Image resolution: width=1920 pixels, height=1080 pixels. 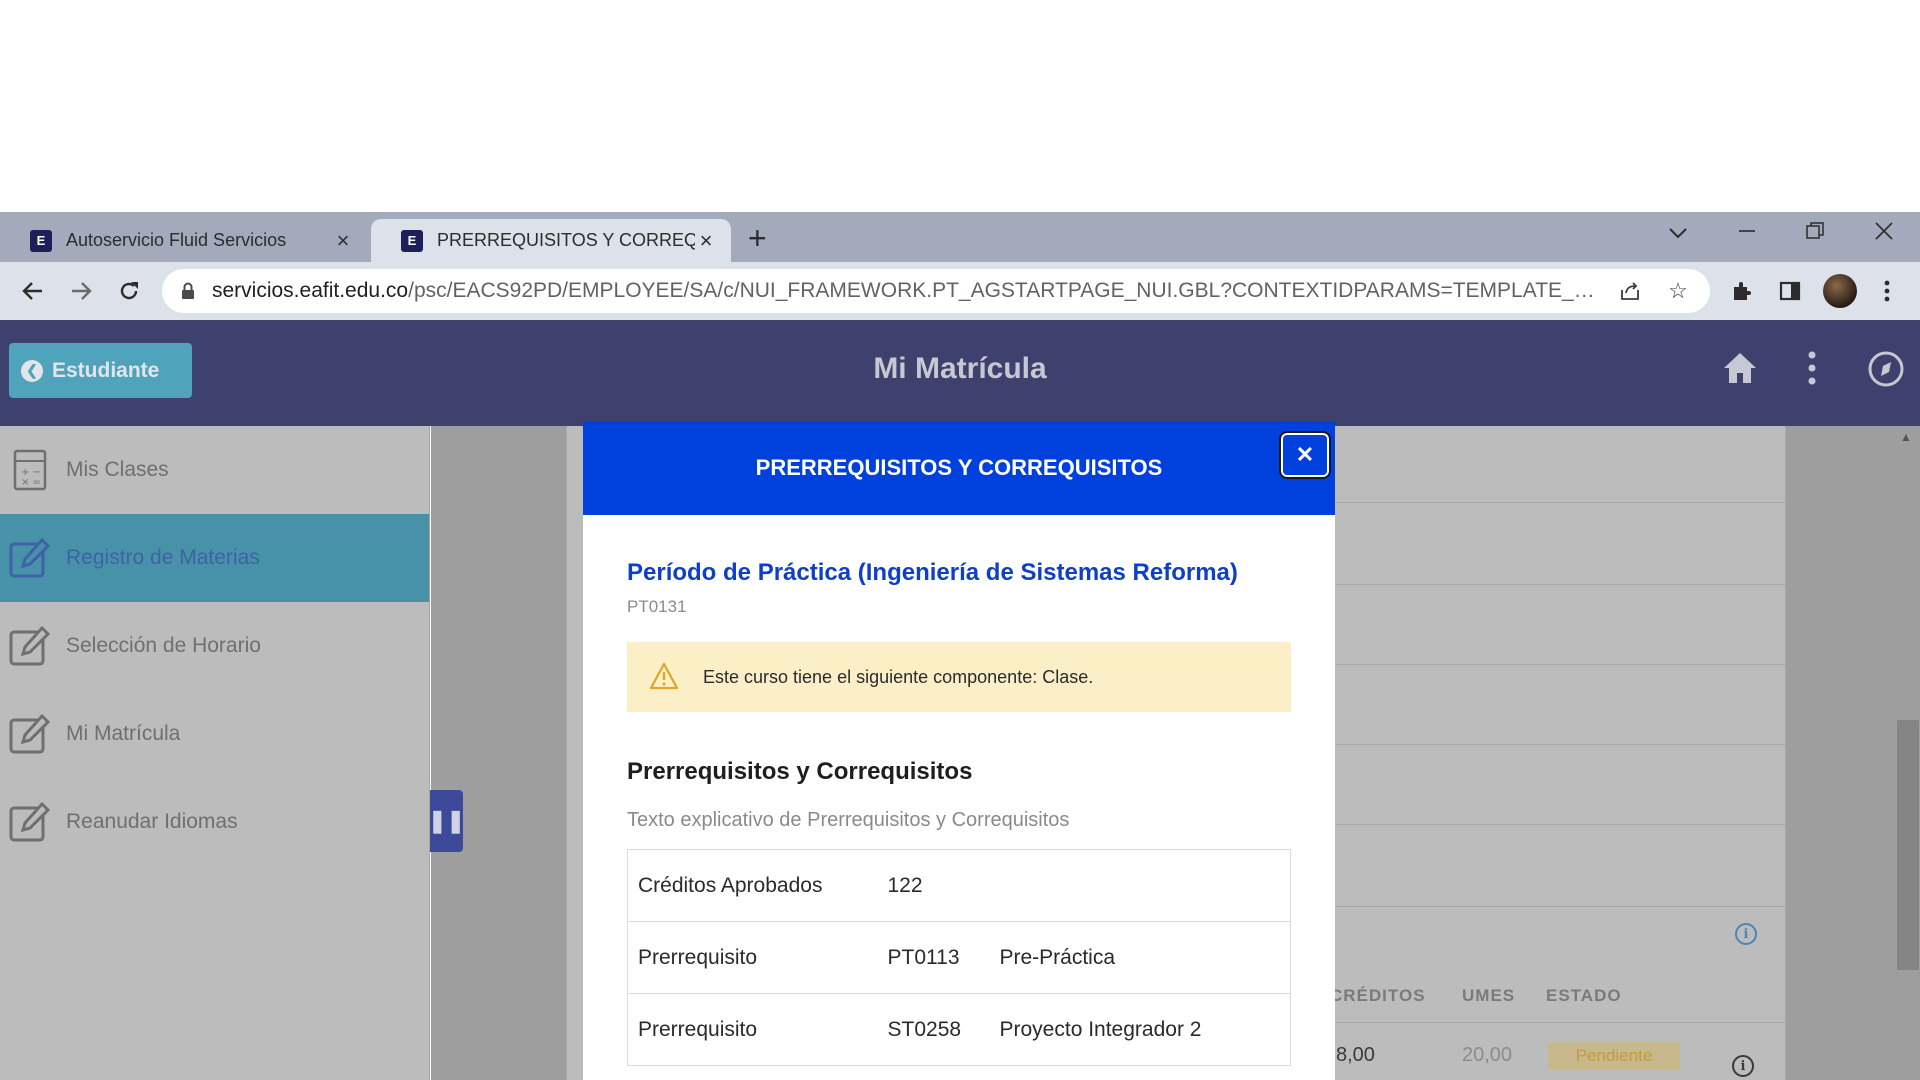 I want to click on requisite-type: Créditos Aprobados, so click(x=752, y=885).